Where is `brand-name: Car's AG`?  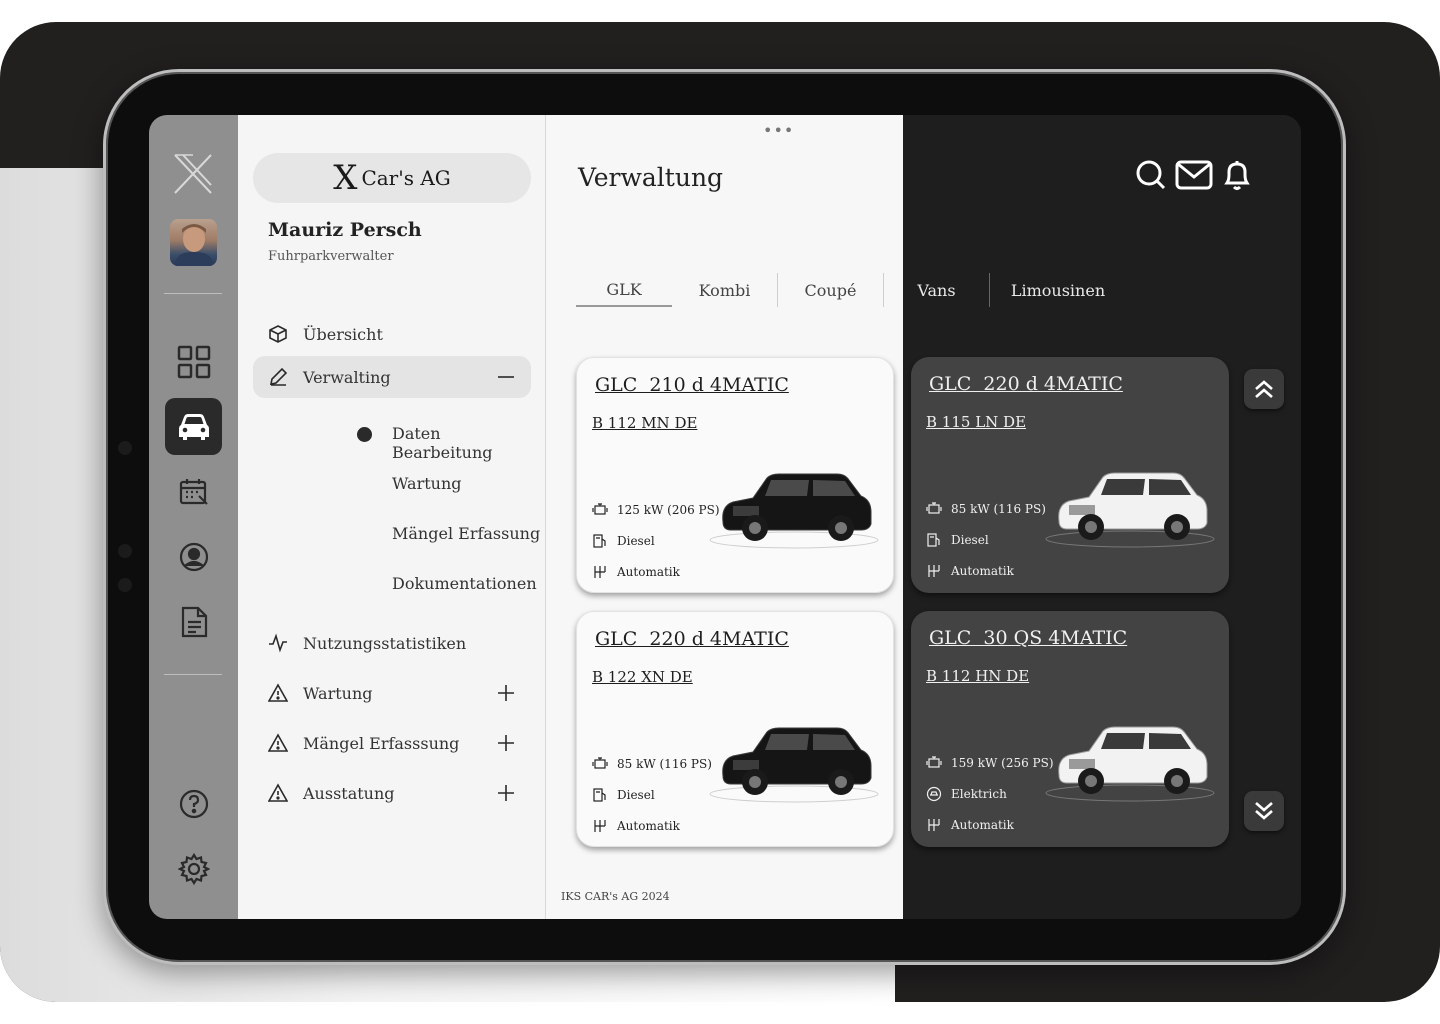
brand-name: Car's AG is located at coordinates (406, 178).